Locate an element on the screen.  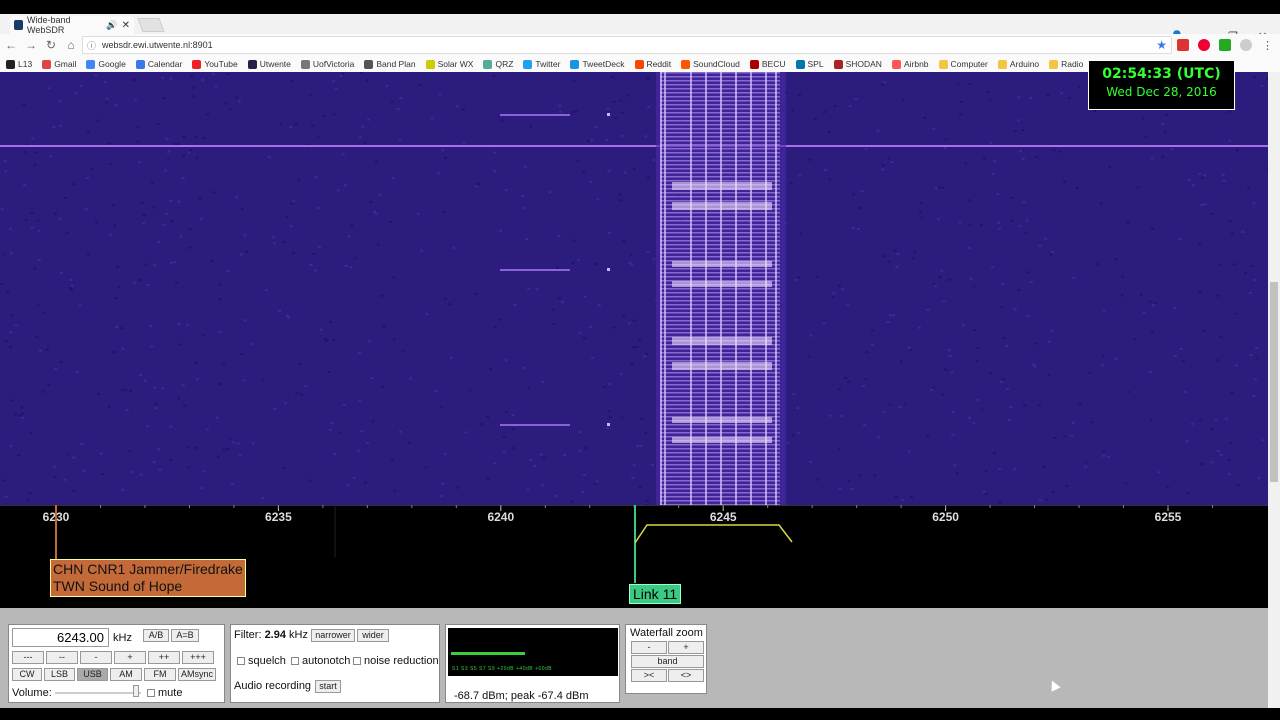
a-equals-b-button: A=B is located at coordinates (185, 635).